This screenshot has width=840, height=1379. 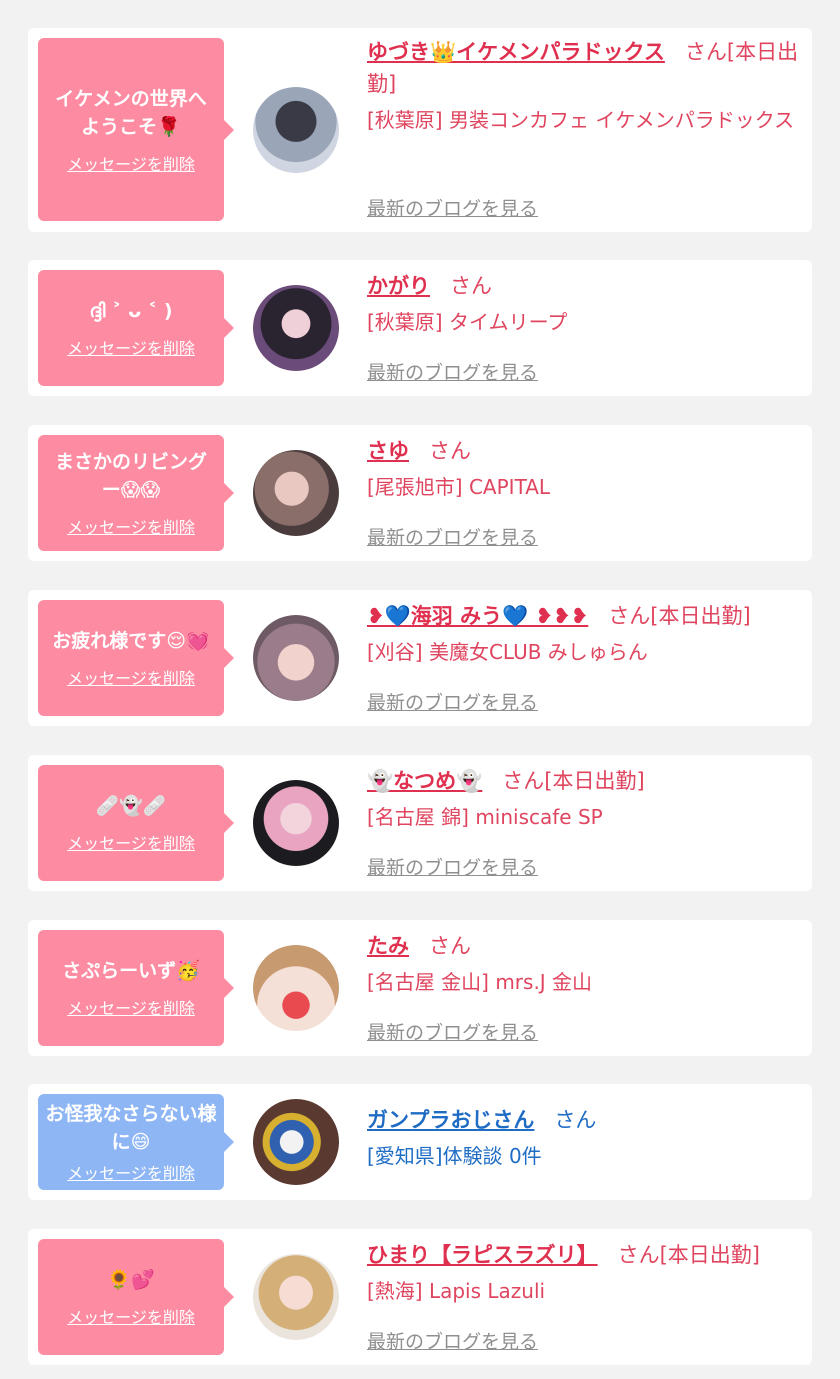 What do you see at coordinates (485, 817) in the screenshot?
I see `shop-name: [名古屋 錦] miniscafe SP` at bounding box center [485, 817].